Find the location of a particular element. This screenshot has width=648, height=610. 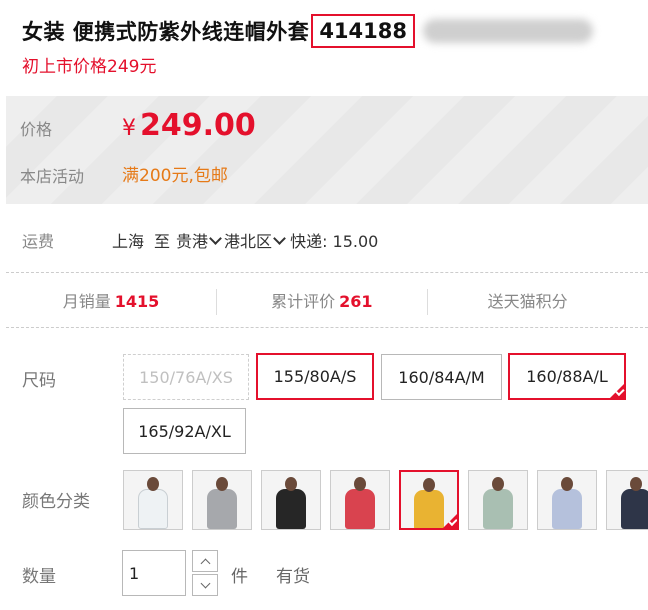

ship-to-word: 至 is located at coordinates (162, 241).